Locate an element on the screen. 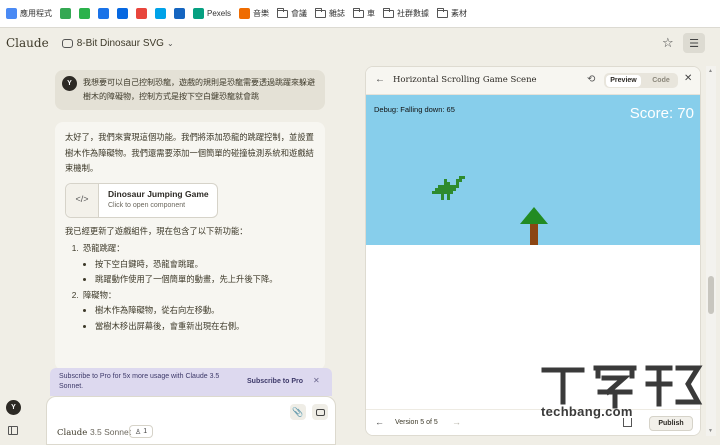 This screenshot has height=445, width=720. feature-detail: 按下空白鍵時，恐龍會跳躍。 is located at coordinates (205, 265).